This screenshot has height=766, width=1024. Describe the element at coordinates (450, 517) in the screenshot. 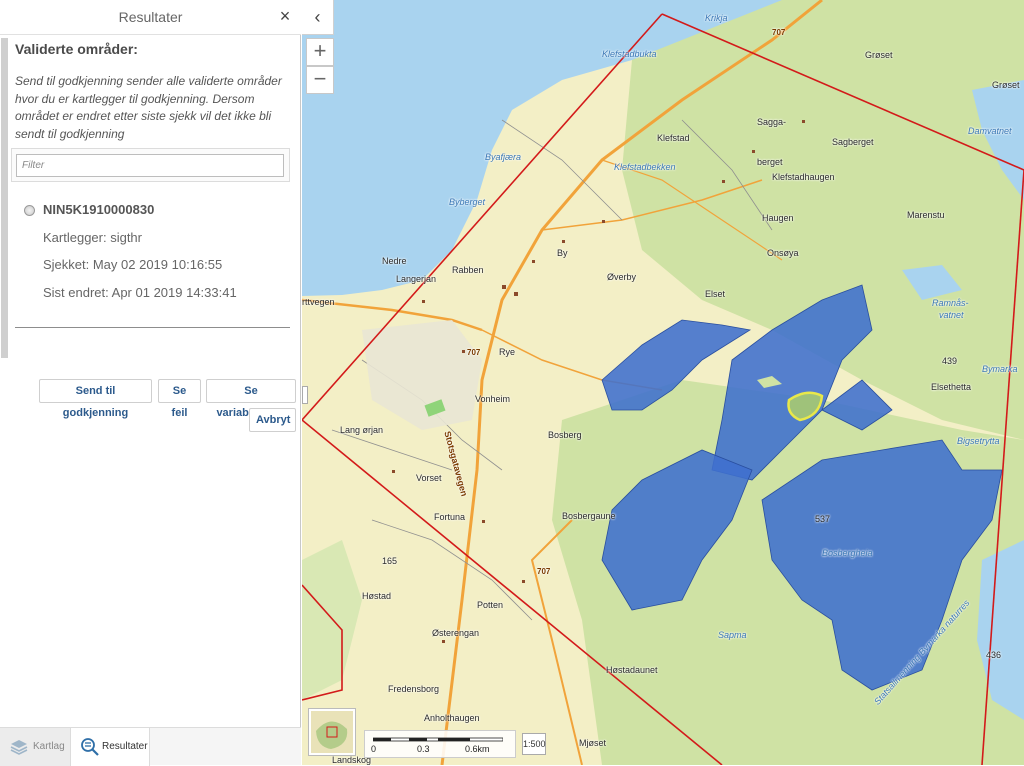

I see `place-label: Fortuna` at that location.